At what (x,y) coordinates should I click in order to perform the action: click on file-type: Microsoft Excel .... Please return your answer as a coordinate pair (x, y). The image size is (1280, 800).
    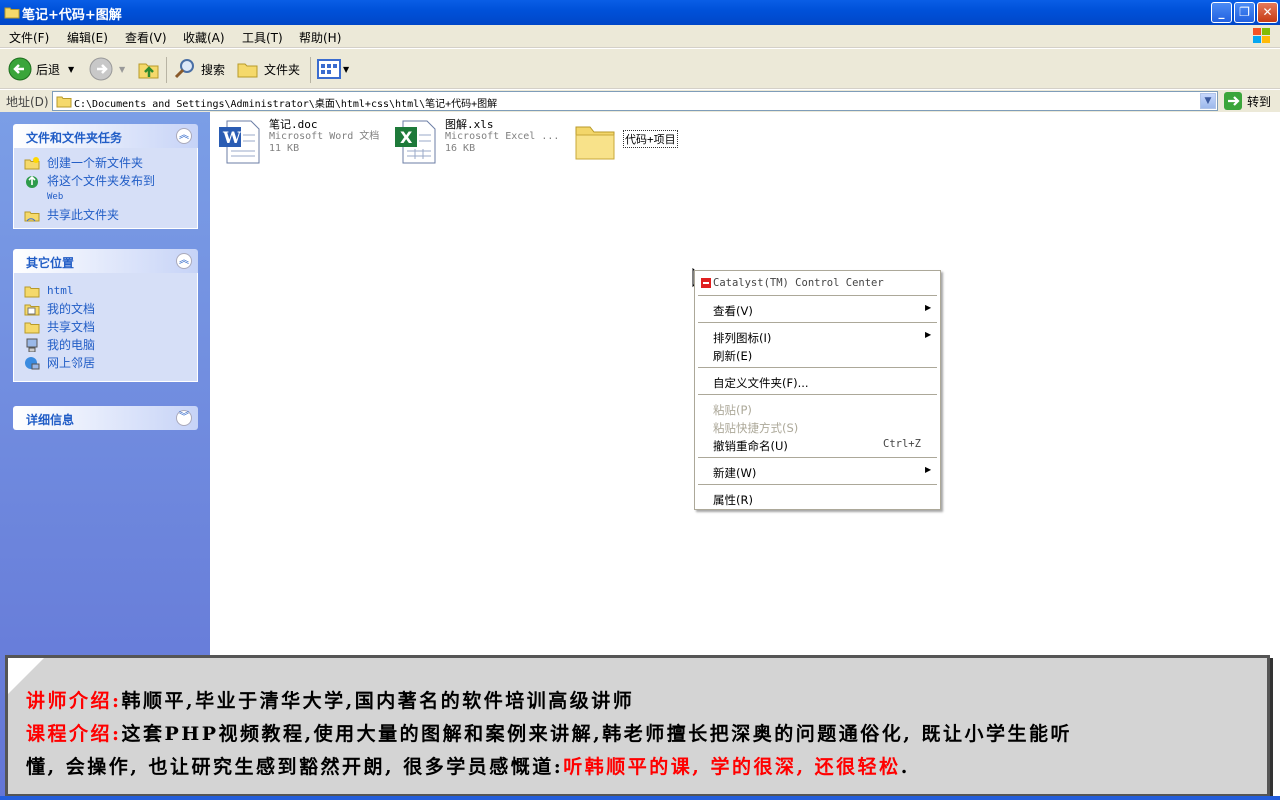
    Looking at the image, I should click on (502, 137).